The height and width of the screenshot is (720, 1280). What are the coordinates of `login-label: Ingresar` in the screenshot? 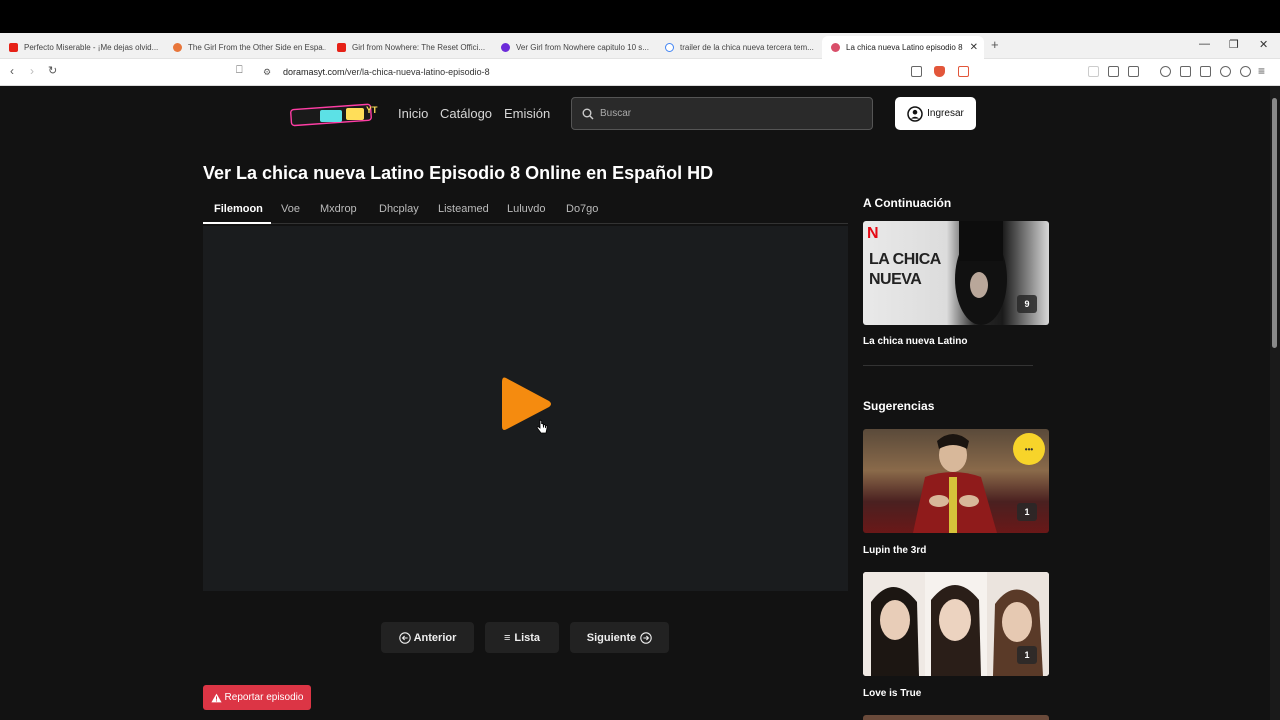 It's located at (945, 113).